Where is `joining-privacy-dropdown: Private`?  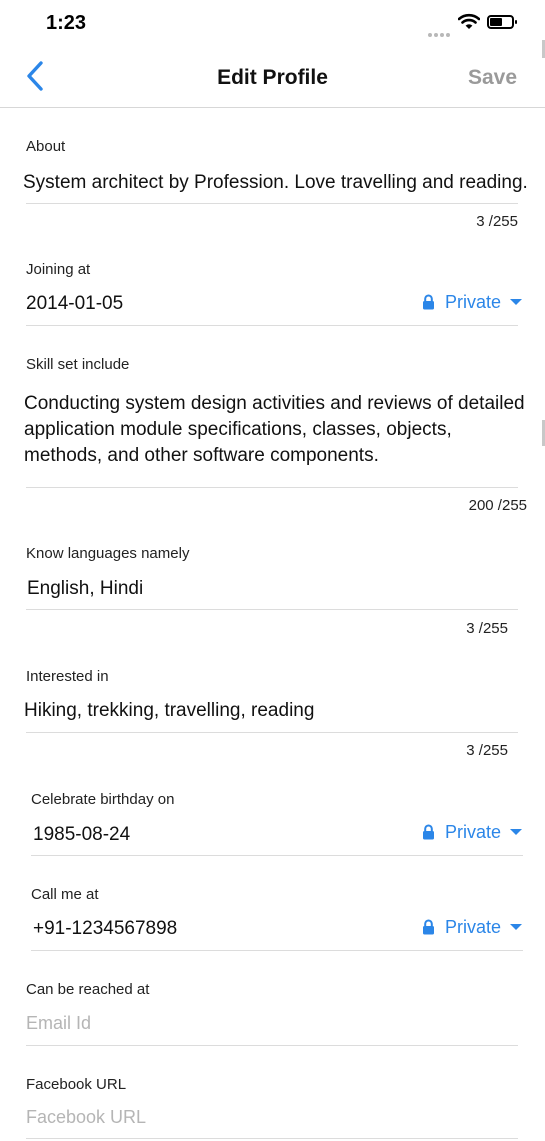
joining-privacy-dropdown: Private is located at coordinates (472, 302).